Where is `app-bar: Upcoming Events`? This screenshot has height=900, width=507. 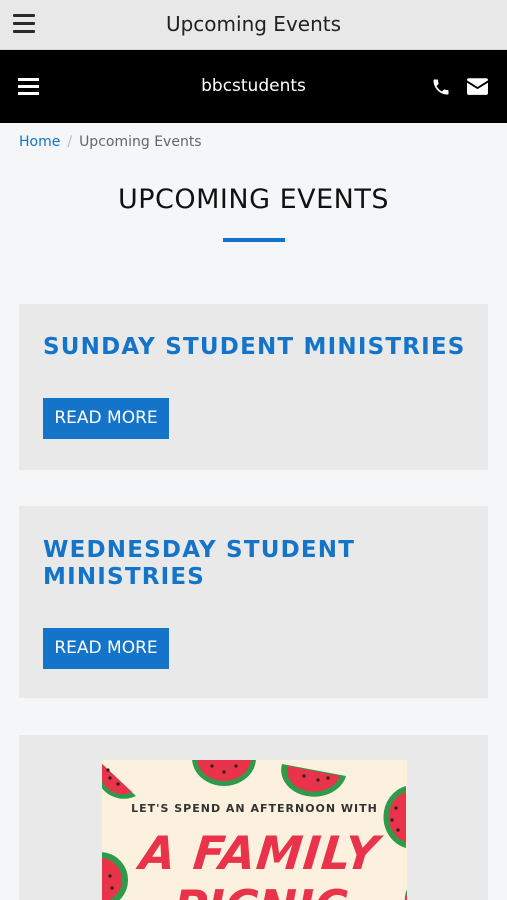 app-bar: Upcoming Events is located at coordinates (253, 25).